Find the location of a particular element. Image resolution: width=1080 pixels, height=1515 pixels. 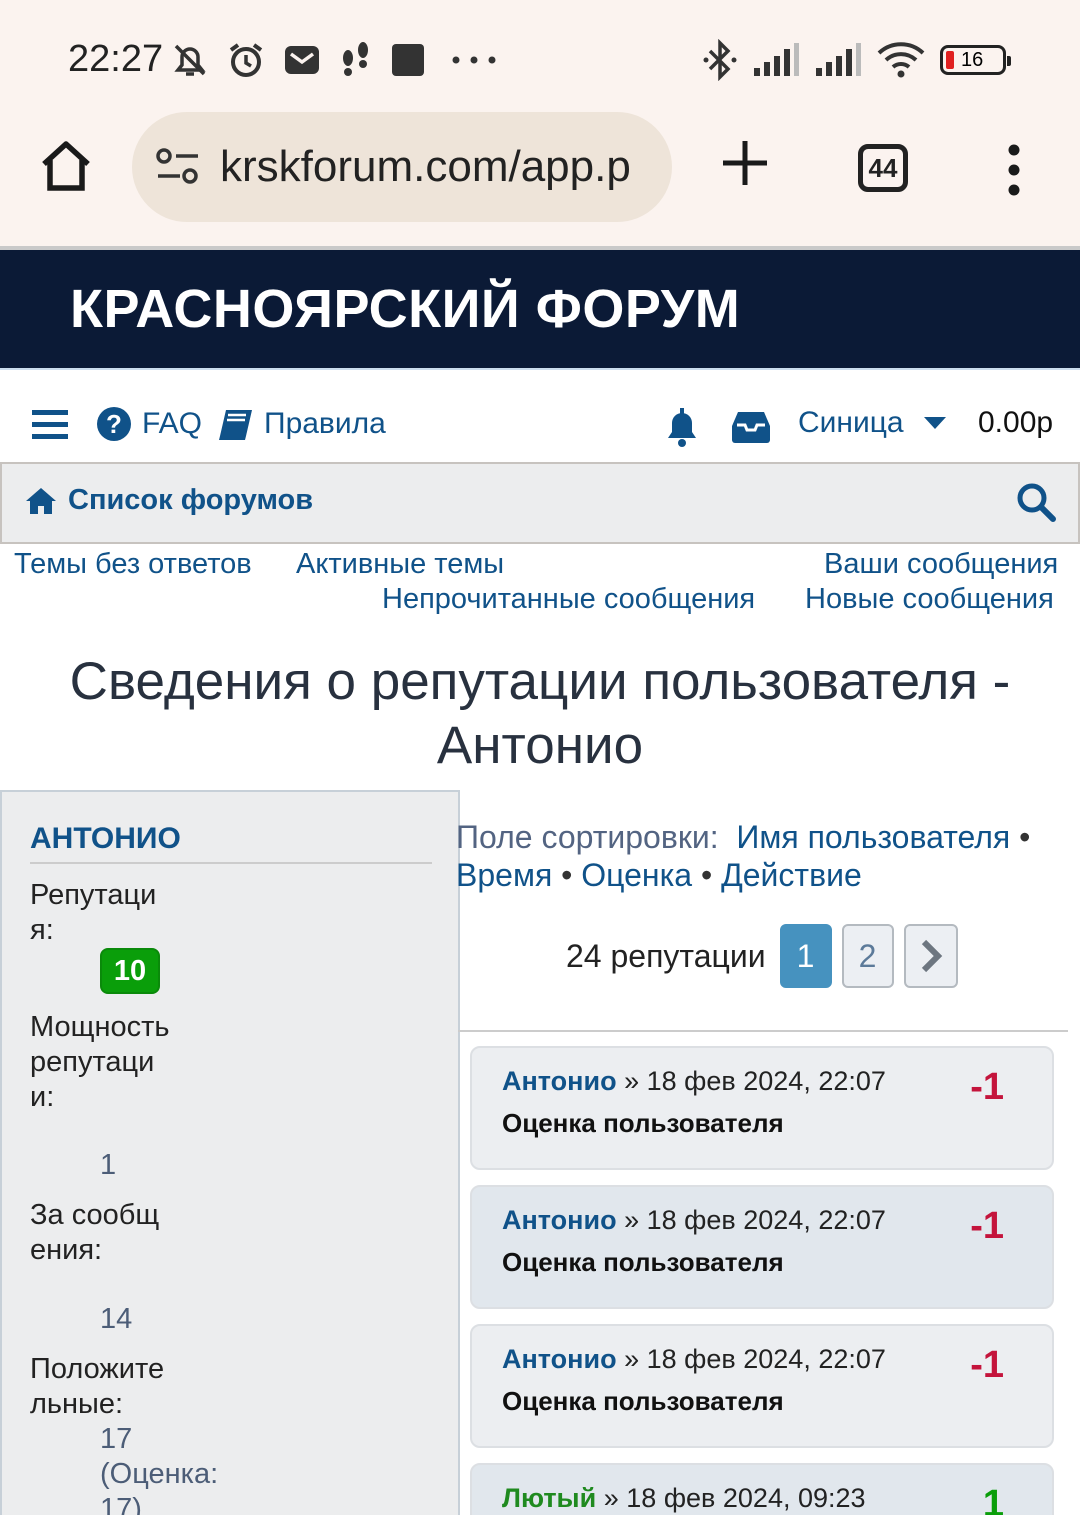

sort-by-rating: Оценка is located at coordinates (636, 875).